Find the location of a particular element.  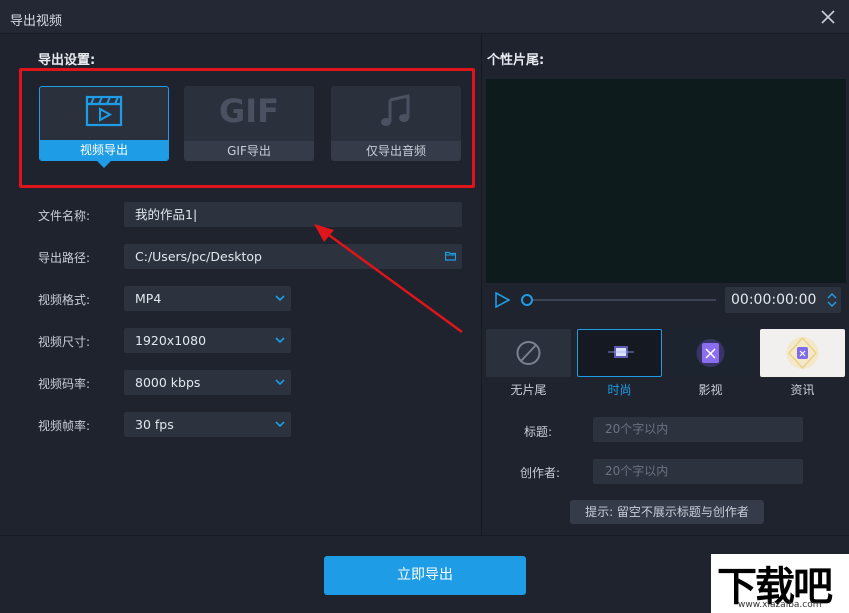

mode-video-export: 视频导出 is located at coordinates (104, 123).